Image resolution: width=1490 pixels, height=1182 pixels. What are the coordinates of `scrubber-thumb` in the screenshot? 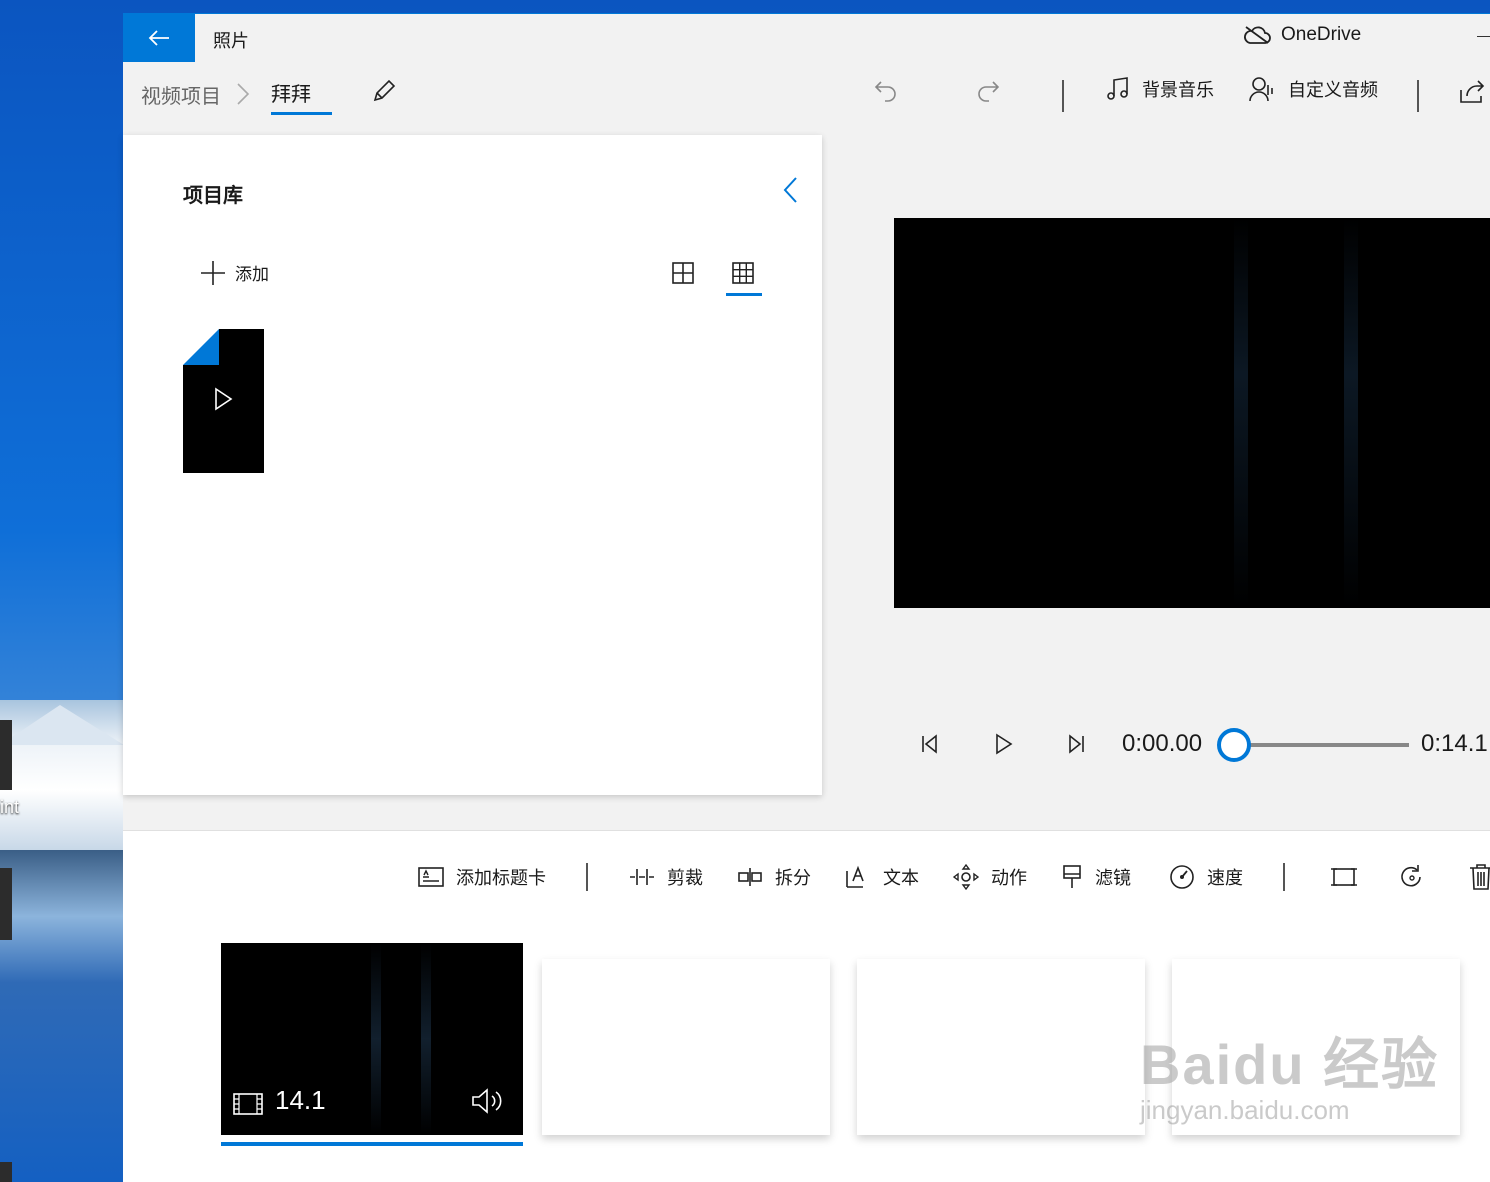 It's located at (1234, 745).